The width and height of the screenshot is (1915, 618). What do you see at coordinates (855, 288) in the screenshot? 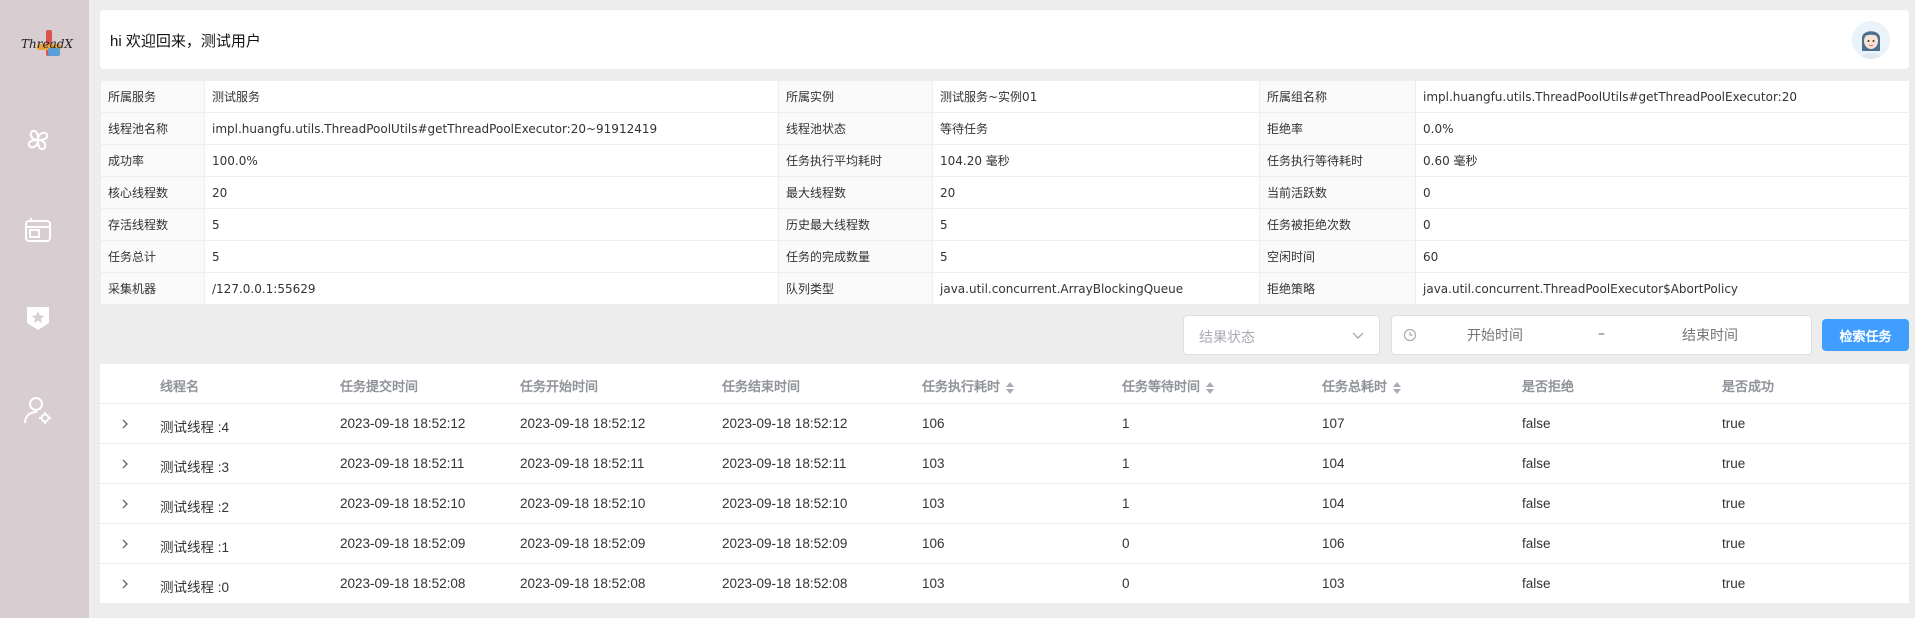
I see `info-label: 队列类型` at bounding box center [855, 288].